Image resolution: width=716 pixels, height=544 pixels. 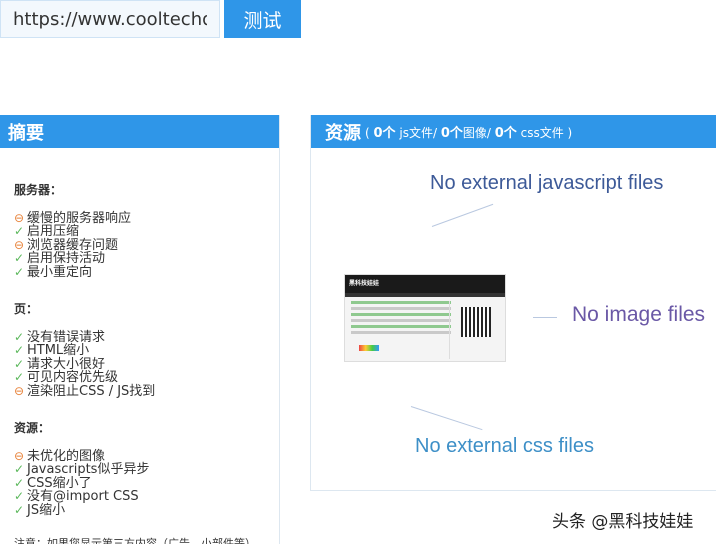 What do you see at coordinates (369, 348) in the screenshot?
I see `thumbnail-colorbox` at bounding box center [369, 348].